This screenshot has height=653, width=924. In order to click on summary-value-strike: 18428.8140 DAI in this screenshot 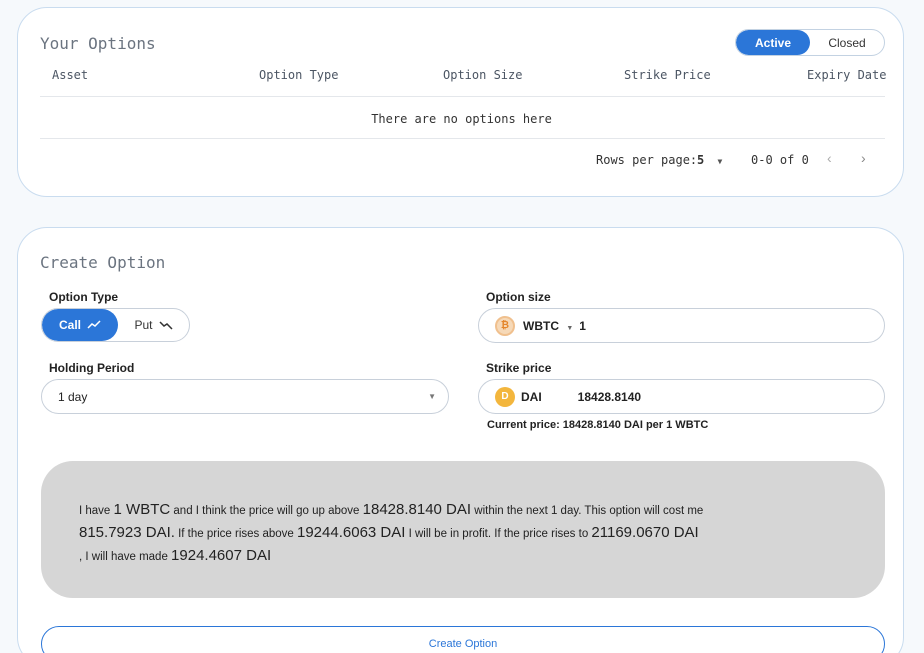, I will do `click(417, 509)`.